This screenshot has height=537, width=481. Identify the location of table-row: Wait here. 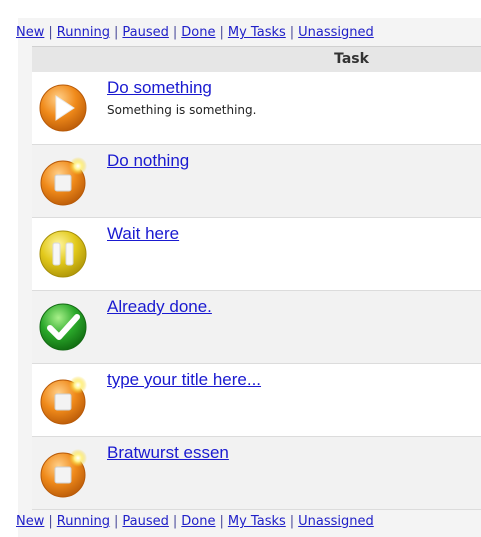
(256, 254).